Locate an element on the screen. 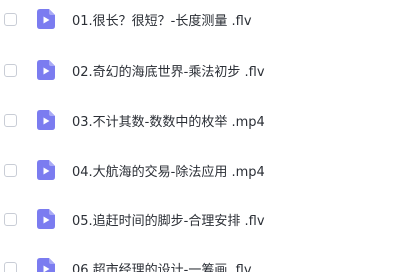 The width and height of the screenshot is (407, 272). file-row: 02.奇幻的海底世界-乘法初步 .flv is located at coordinates (203, 70).